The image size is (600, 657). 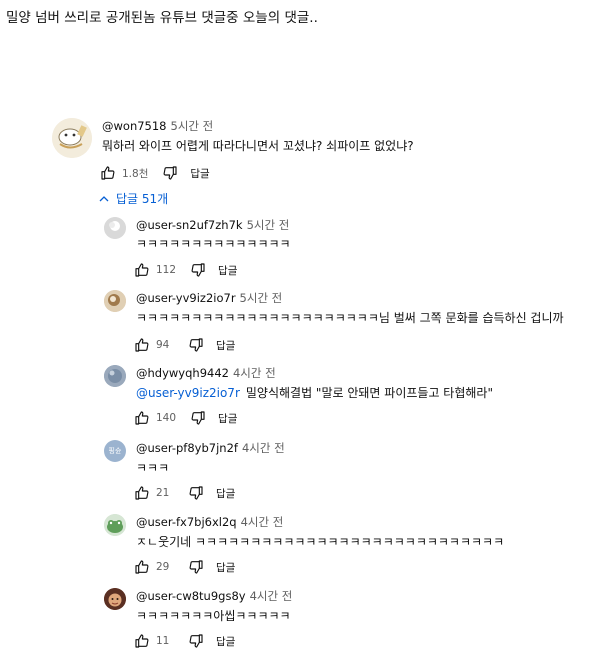 I want to click on comment-text: ㅈㄴ웃기네 ㅋㅋㅋㅋㅋㅋㅋㅋㅋㅋㅋㅋㅋㅋㅋㅋㅋㅋㅋㅋㅋㅋㅋㅋㅋㅋㅋㅋ, so click(x=320, y=542).